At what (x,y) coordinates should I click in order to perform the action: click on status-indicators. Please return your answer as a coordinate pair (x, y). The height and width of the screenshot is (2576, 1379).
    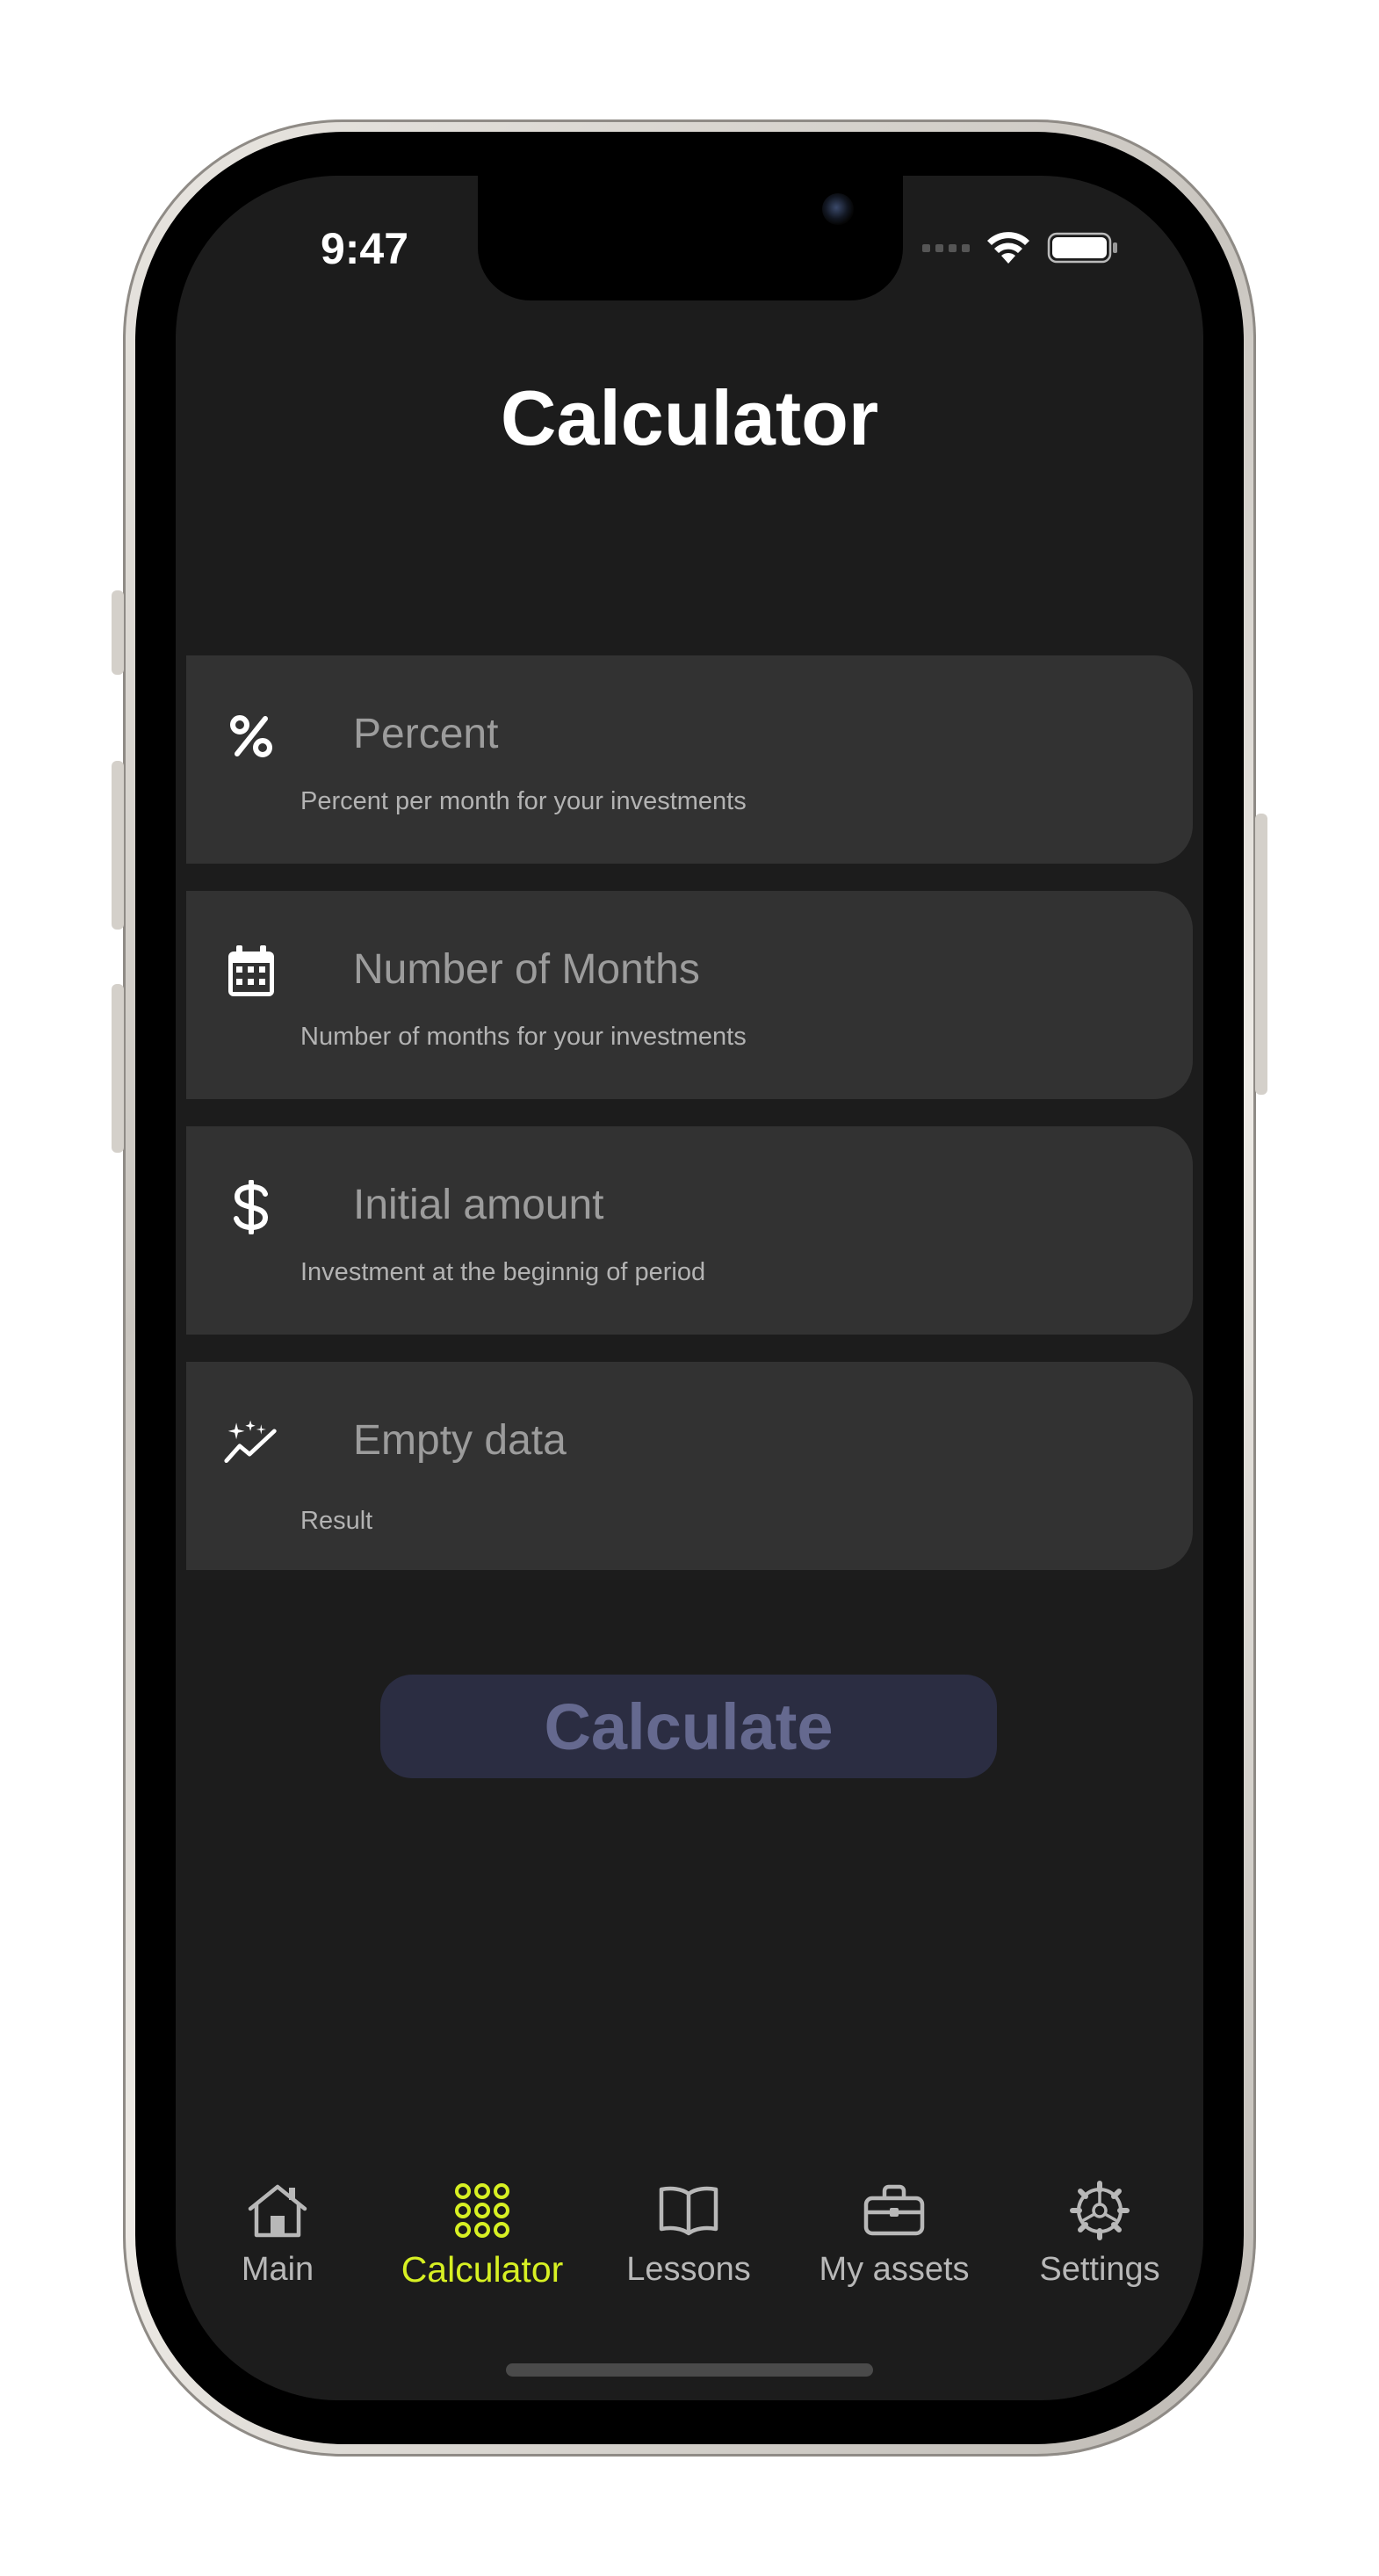
    Looking at the image, I should click on (1020, 247).